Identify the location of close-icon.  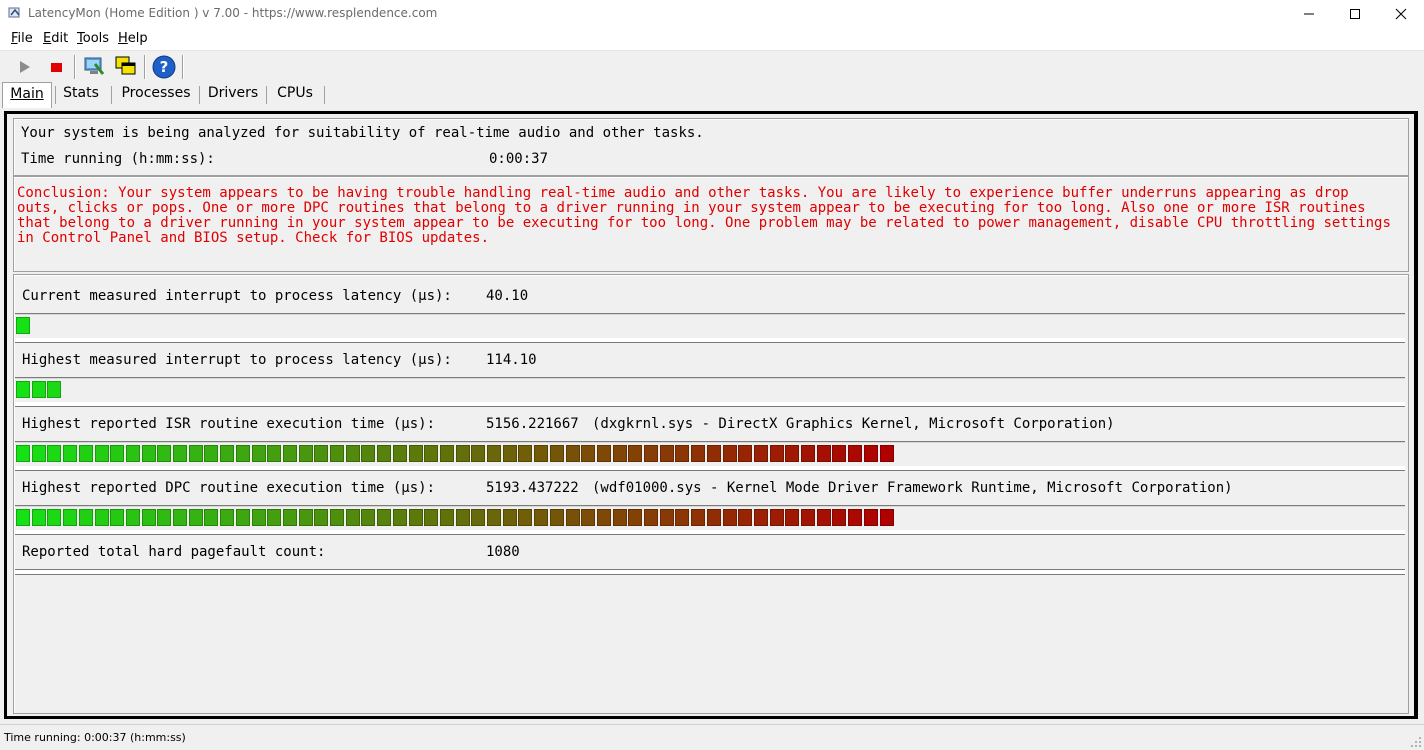
(1401, 14).